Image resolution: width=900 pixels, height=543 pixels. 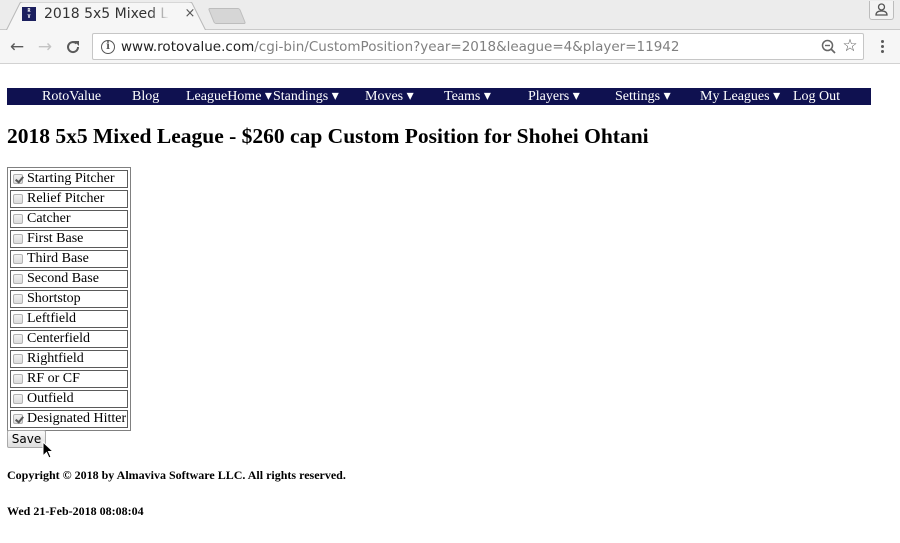 I want to click on nav-leaguehome: LeagueHome ▾, so click(x=229, y=96).